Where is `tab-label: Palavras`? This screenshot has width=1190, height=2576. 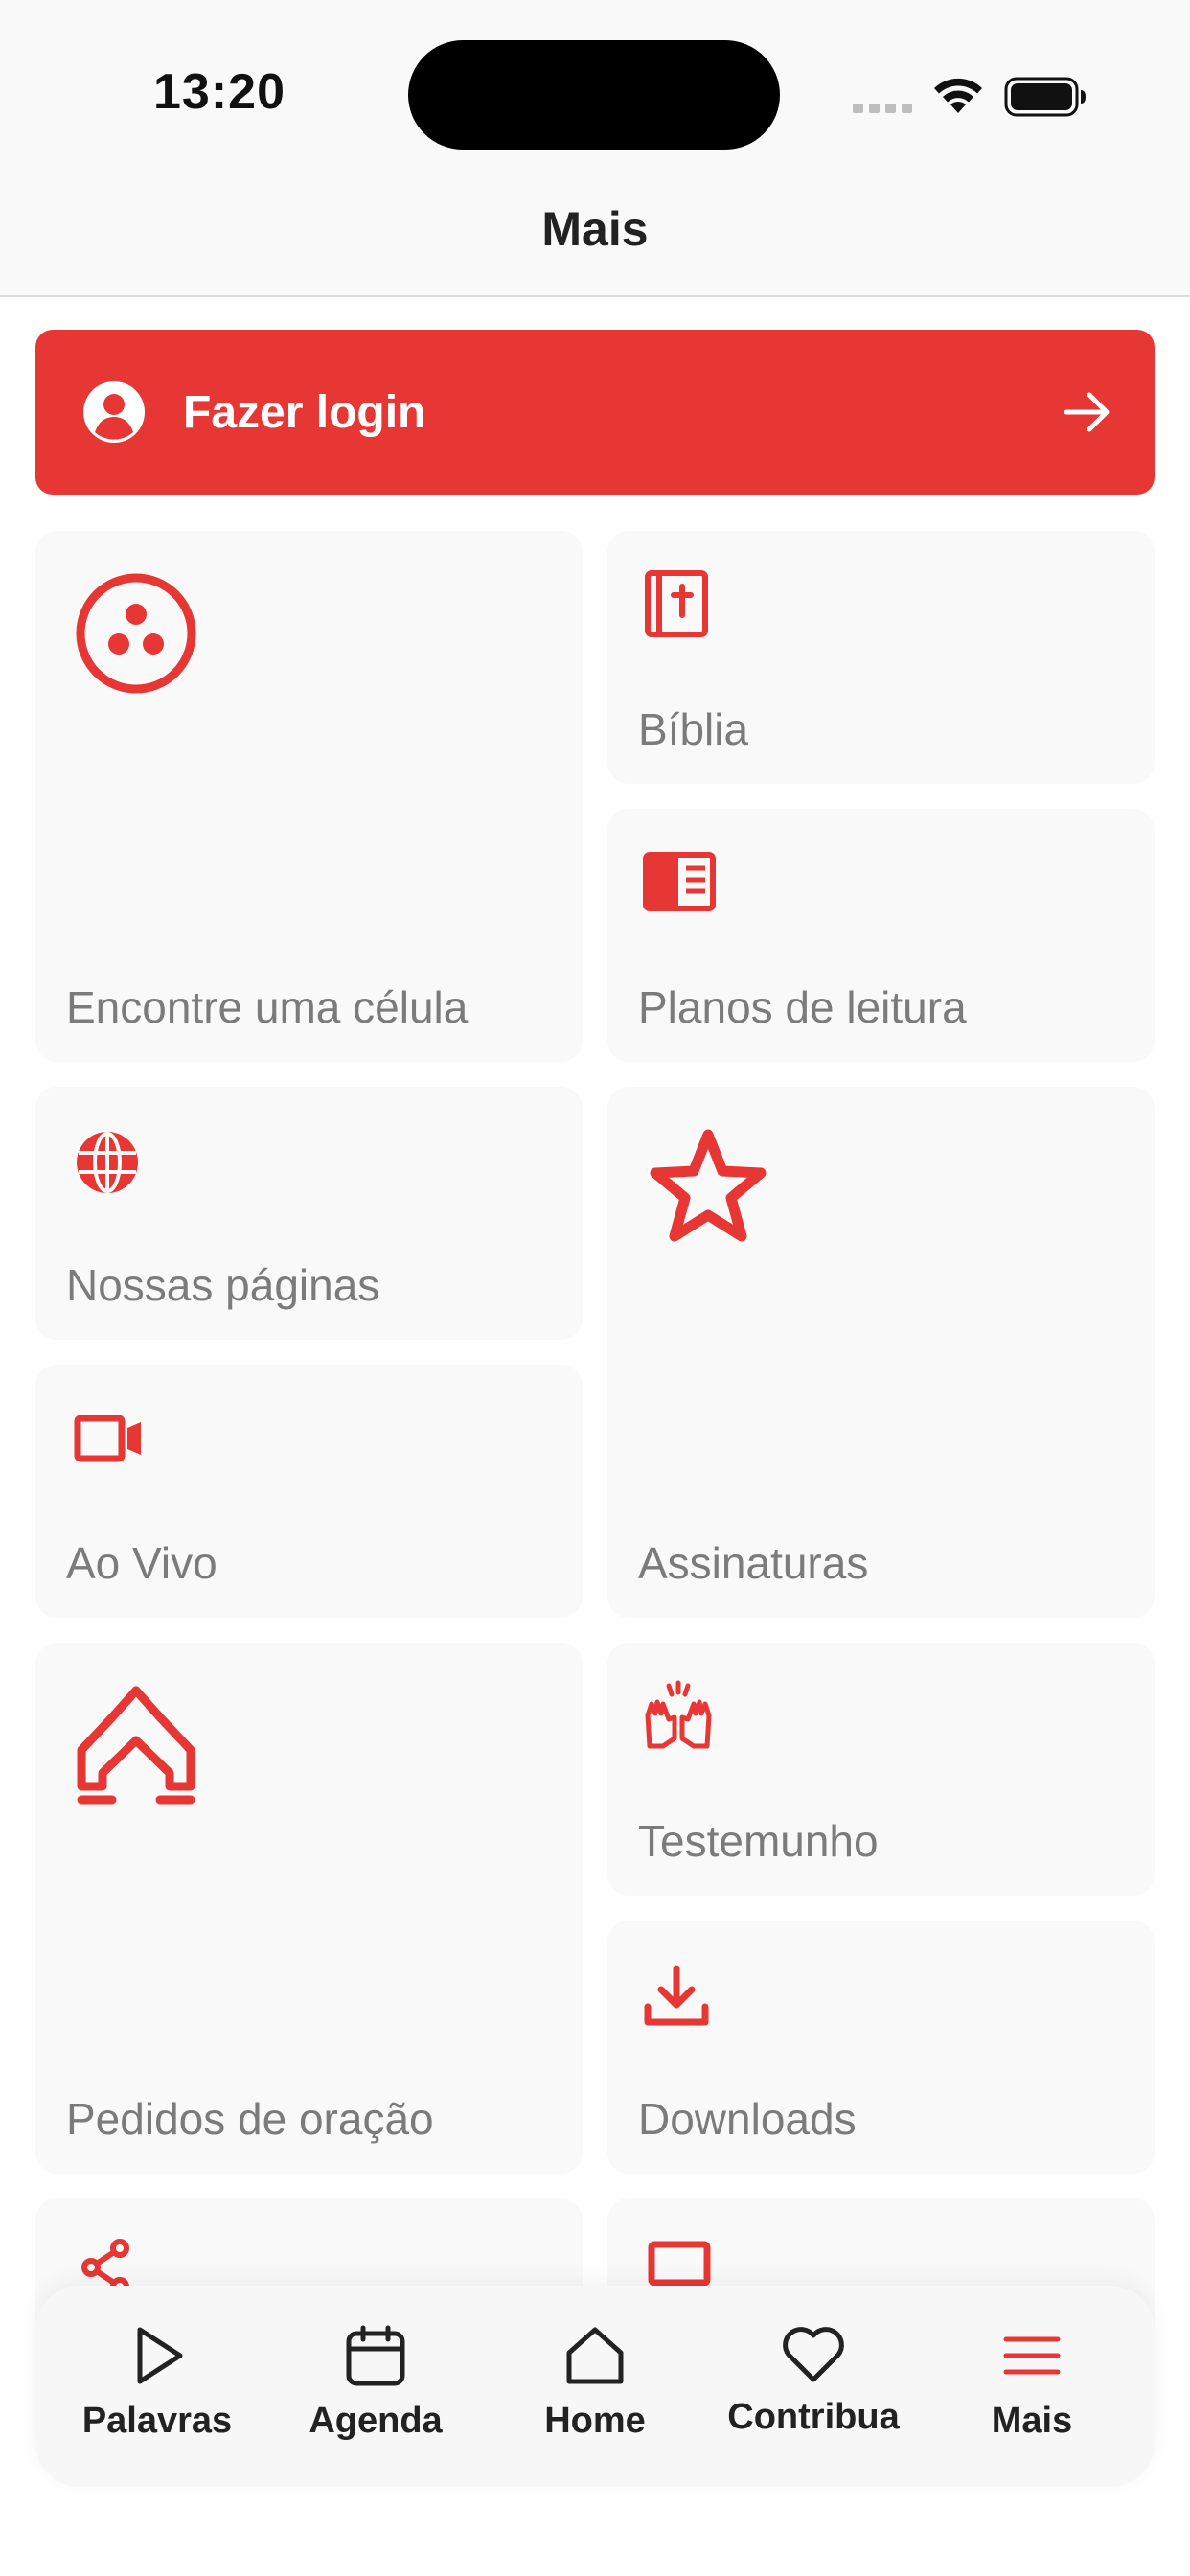 tab-label: Palavras is located at coordinates (157, 2421).